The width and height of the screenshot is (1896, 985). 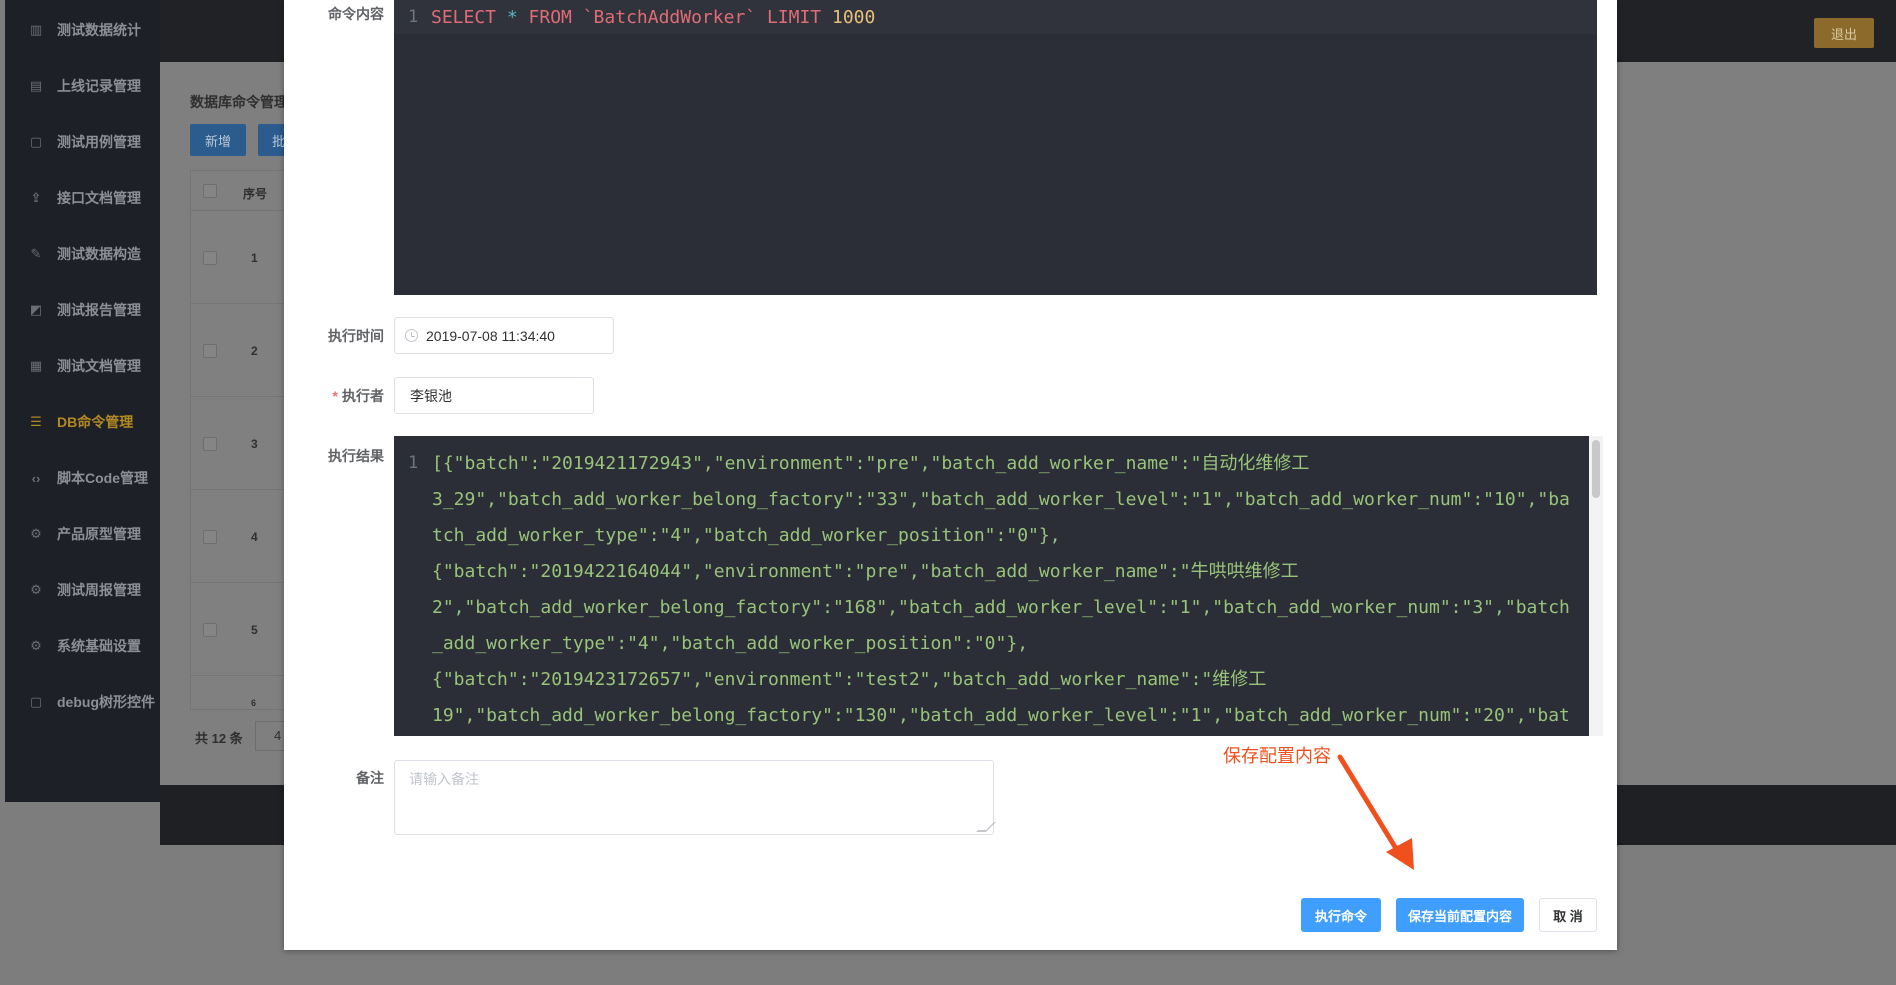 What do you see at coordinates (102, 478) in the screenshot?
I see `sidebar-item-label: 脚本Code管理` at bounding box center [102, 478].